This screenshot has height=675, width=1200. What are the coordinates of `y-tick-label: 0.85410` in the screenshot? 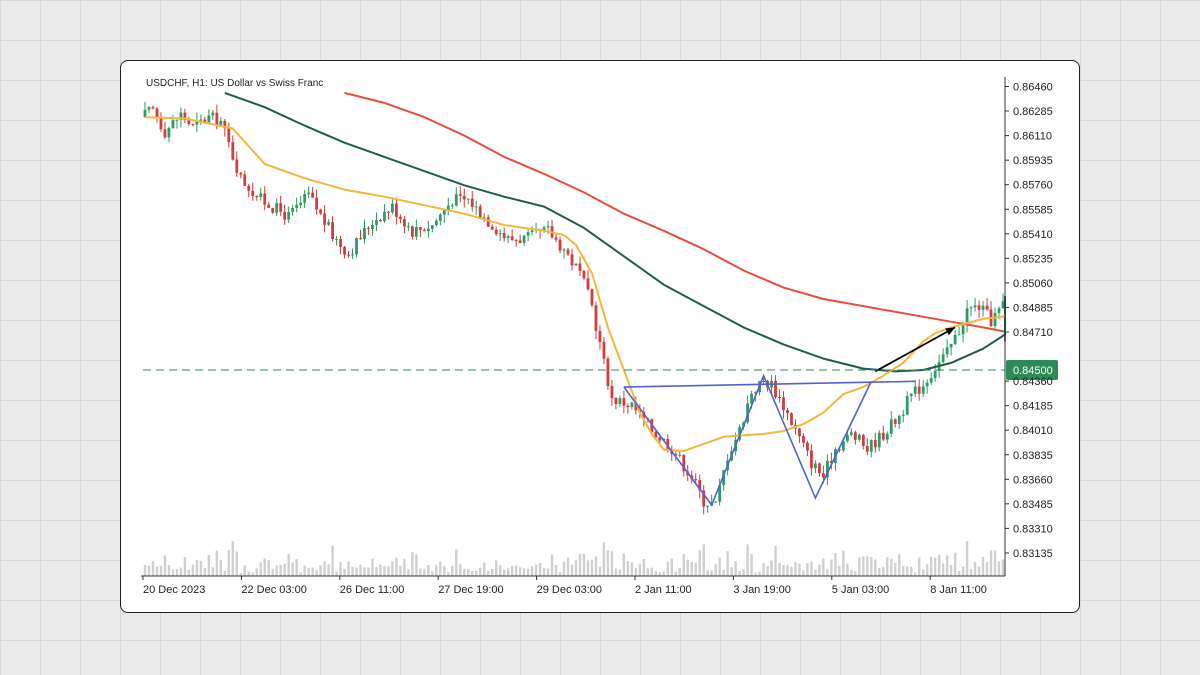 It's located at (1033, 235).